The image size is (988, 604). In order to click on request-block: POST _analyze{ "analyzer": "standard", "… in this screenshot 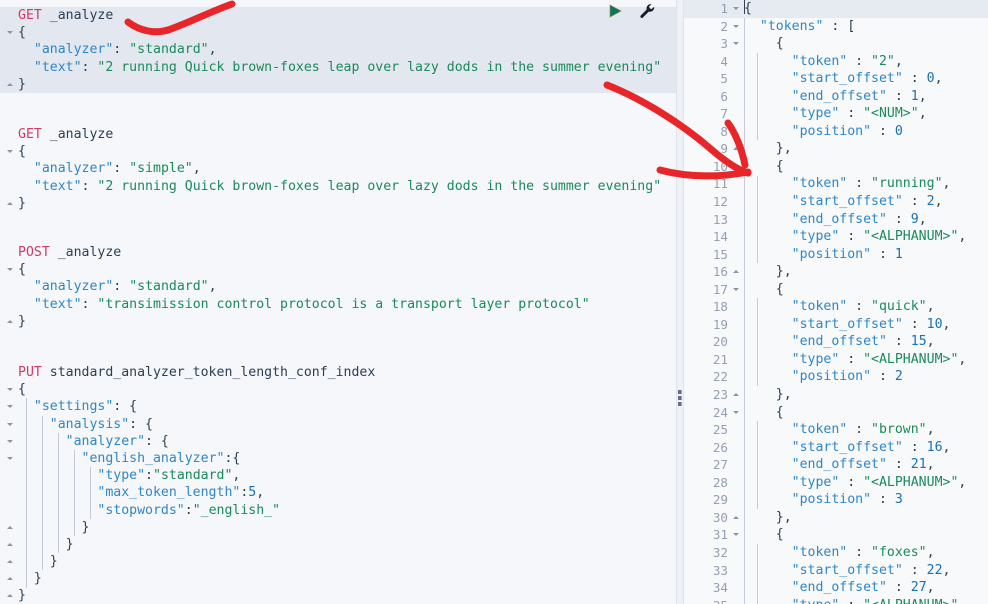, I will do `click(338, 287)`.